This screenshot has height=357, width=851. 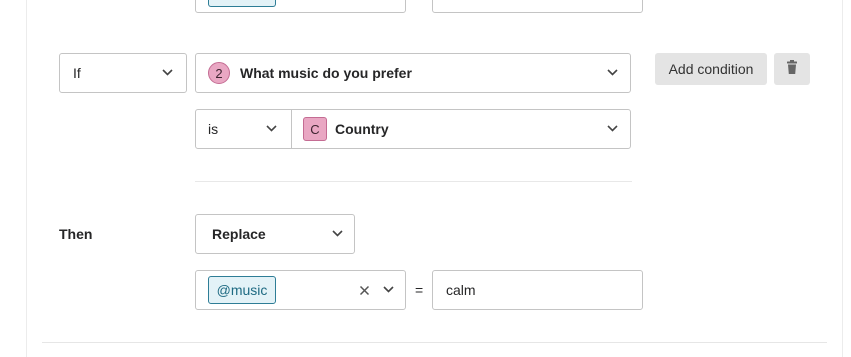 I want to click on delete-condition-button, so click(x=792, y=69).